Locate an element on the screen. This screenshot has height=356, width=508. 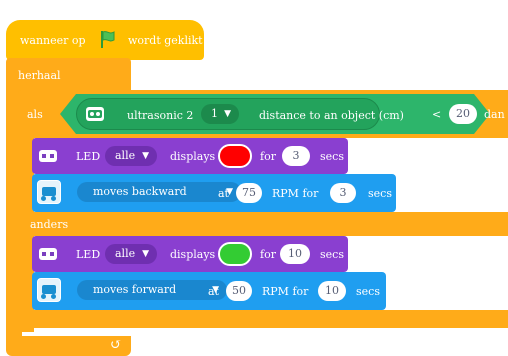
when-flag-clicked-block: wanneer op wordt geklikt is located at coordinates (105, 40).